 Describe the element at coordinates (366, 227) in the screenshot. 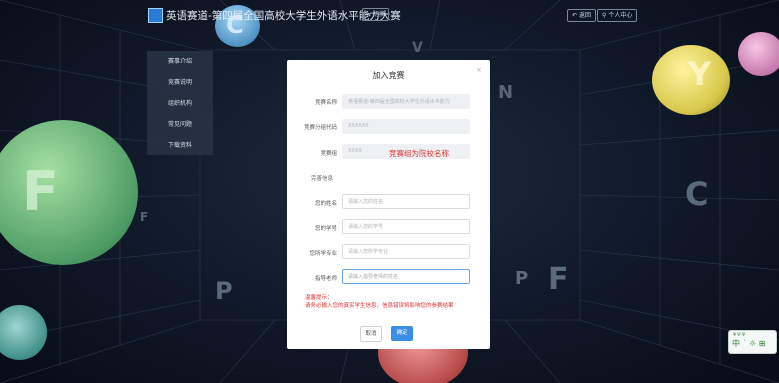

I see `student-id-placeholder: 请输入您的学号` at that location.